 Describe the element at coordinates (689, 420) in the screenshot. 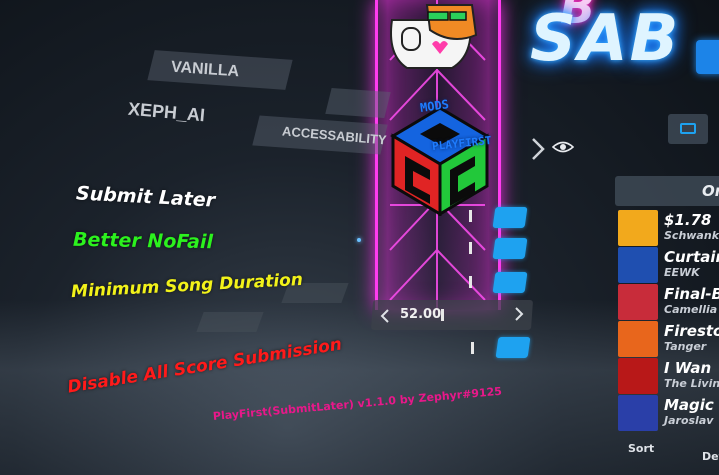

I see `song-artist: Jaroslav` at that location.